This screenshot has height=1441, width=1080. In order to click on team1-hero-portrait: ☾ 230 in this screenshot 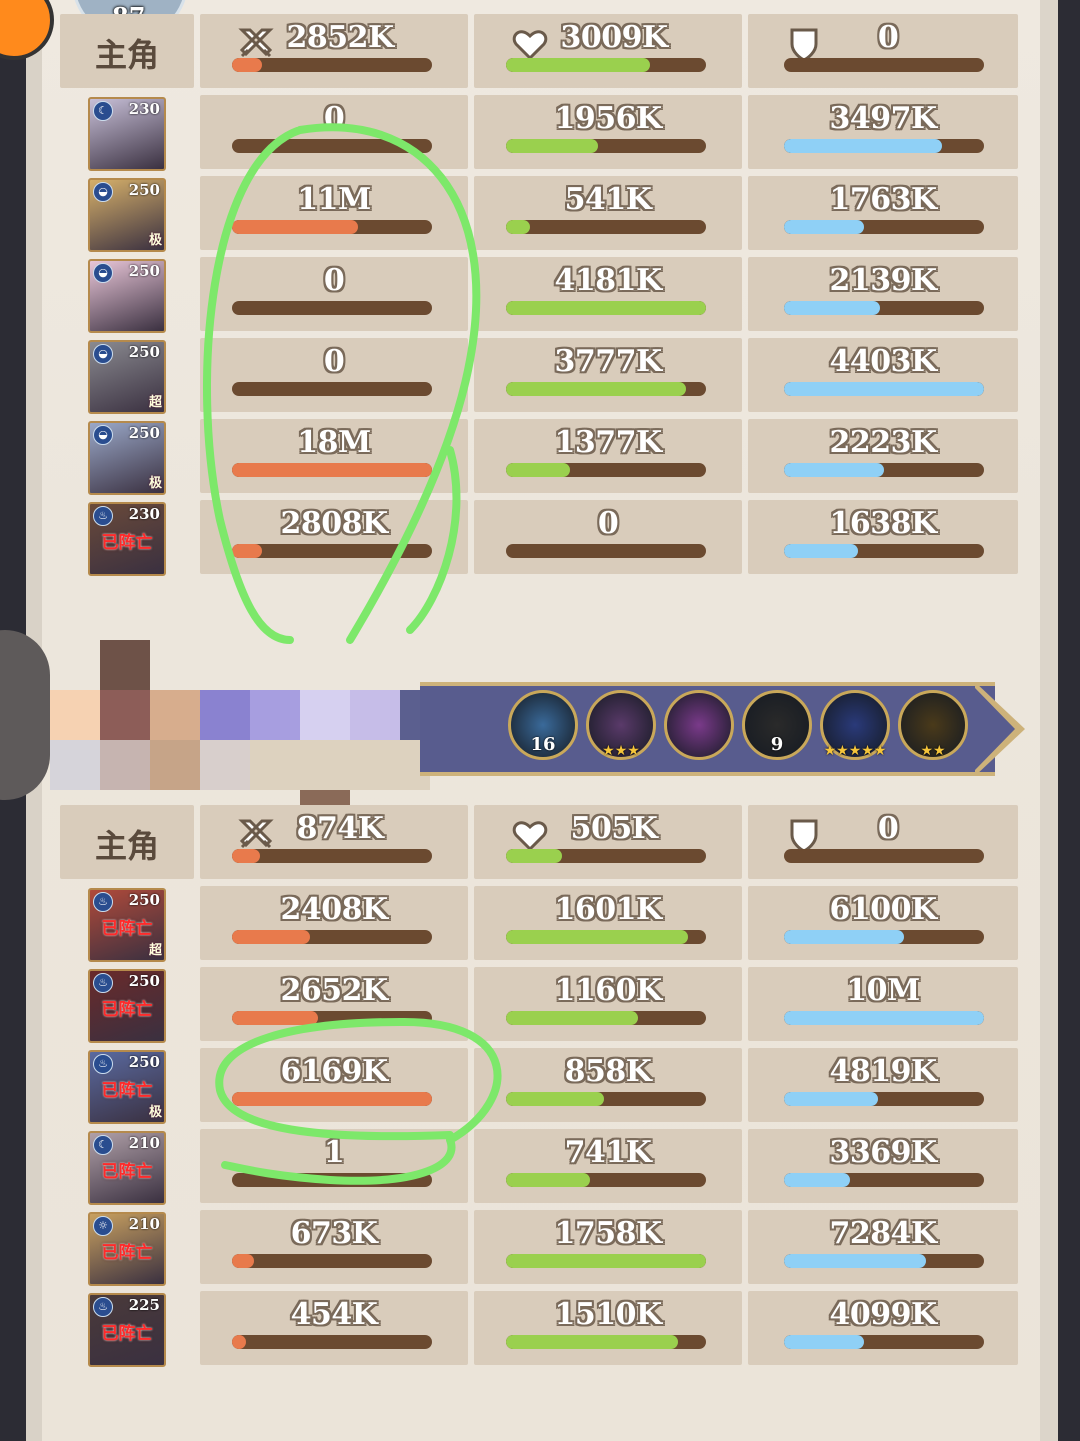, I will do `click(127, 134)`.